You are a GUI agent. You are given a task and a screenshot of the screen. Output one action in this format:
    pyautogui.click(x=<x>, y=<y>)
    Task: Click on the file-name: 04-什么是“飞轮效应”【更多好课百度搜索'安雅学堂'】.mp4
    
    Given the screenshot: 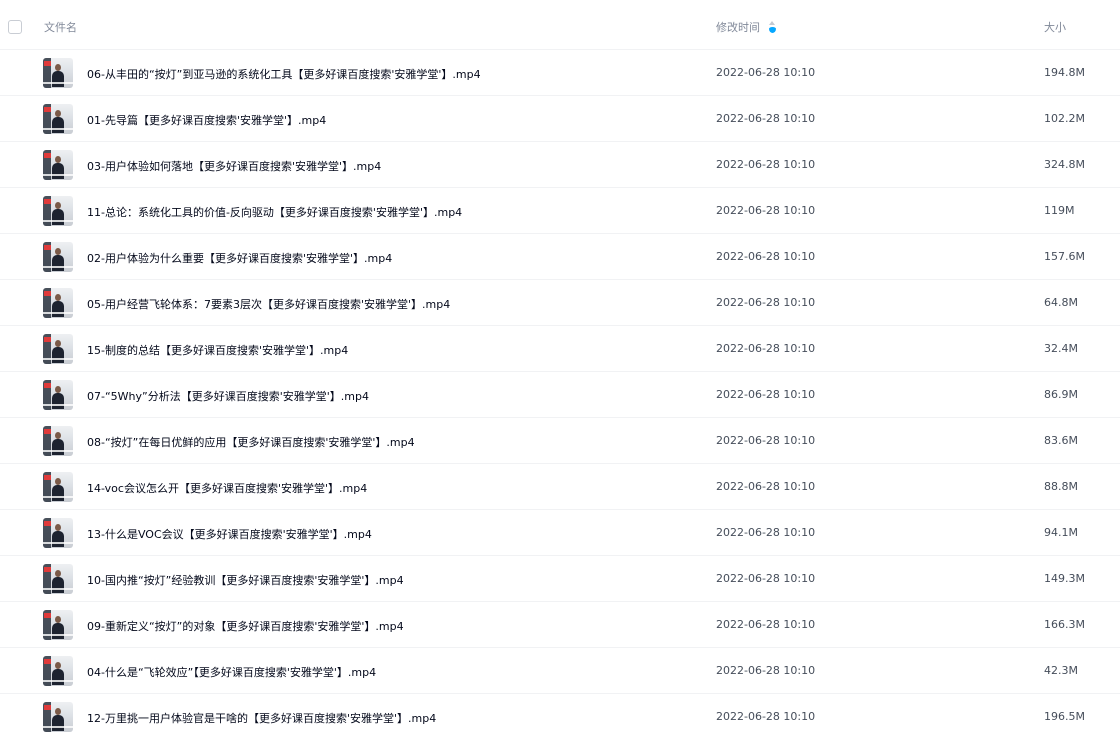 What is the action you would take?
    pyautogui.click(x=231, y=672)
    